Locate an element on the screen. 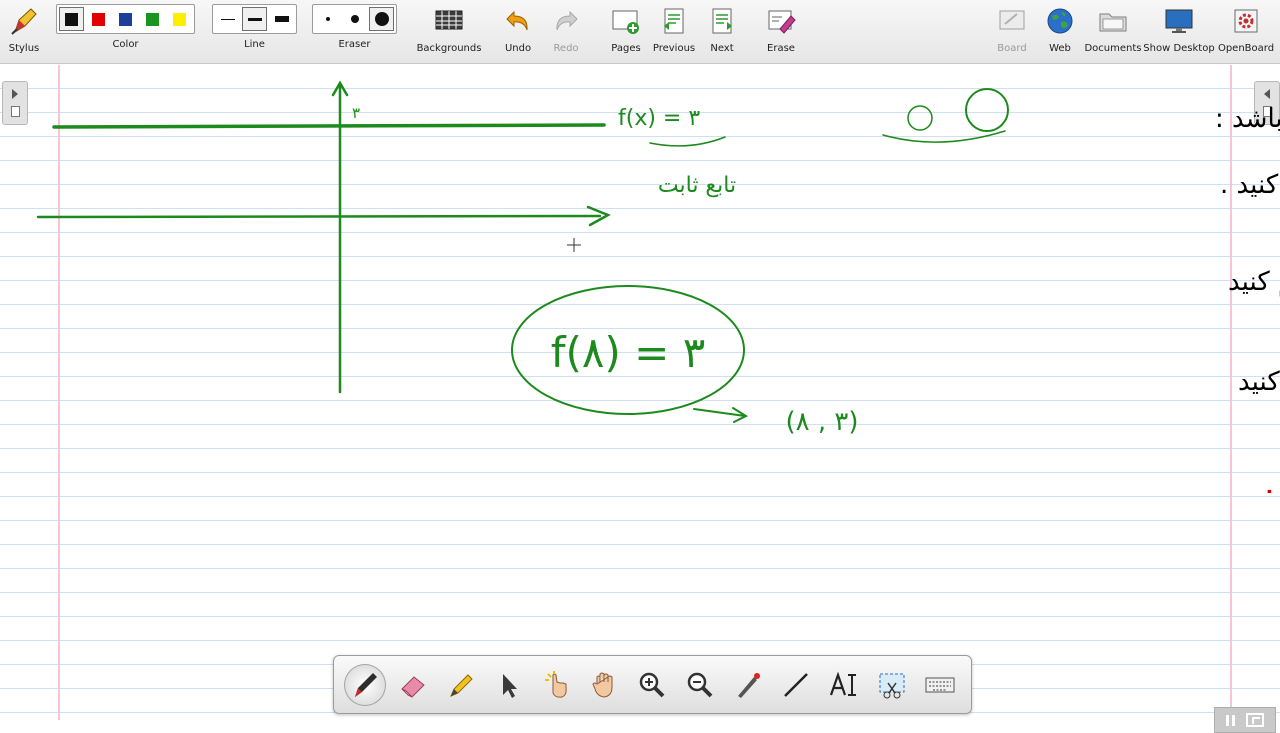 The width and height of the screenshot is (1280, 733). erase-page-button: Erase is located at coordinates (781, 32).